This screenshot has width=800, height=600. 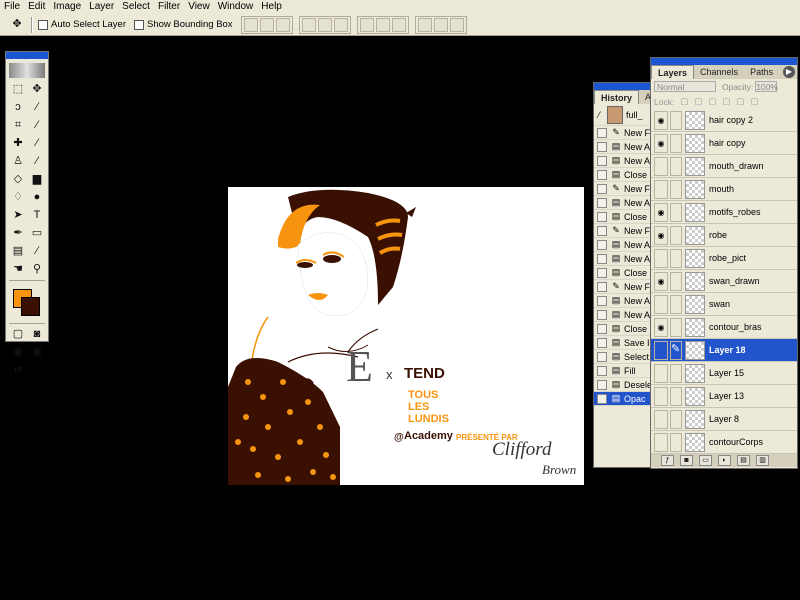 What do you see at coordinates (623, 357) in the screenshot?
I see `history-item: ▤ Select` at bounding box center [623, 357].